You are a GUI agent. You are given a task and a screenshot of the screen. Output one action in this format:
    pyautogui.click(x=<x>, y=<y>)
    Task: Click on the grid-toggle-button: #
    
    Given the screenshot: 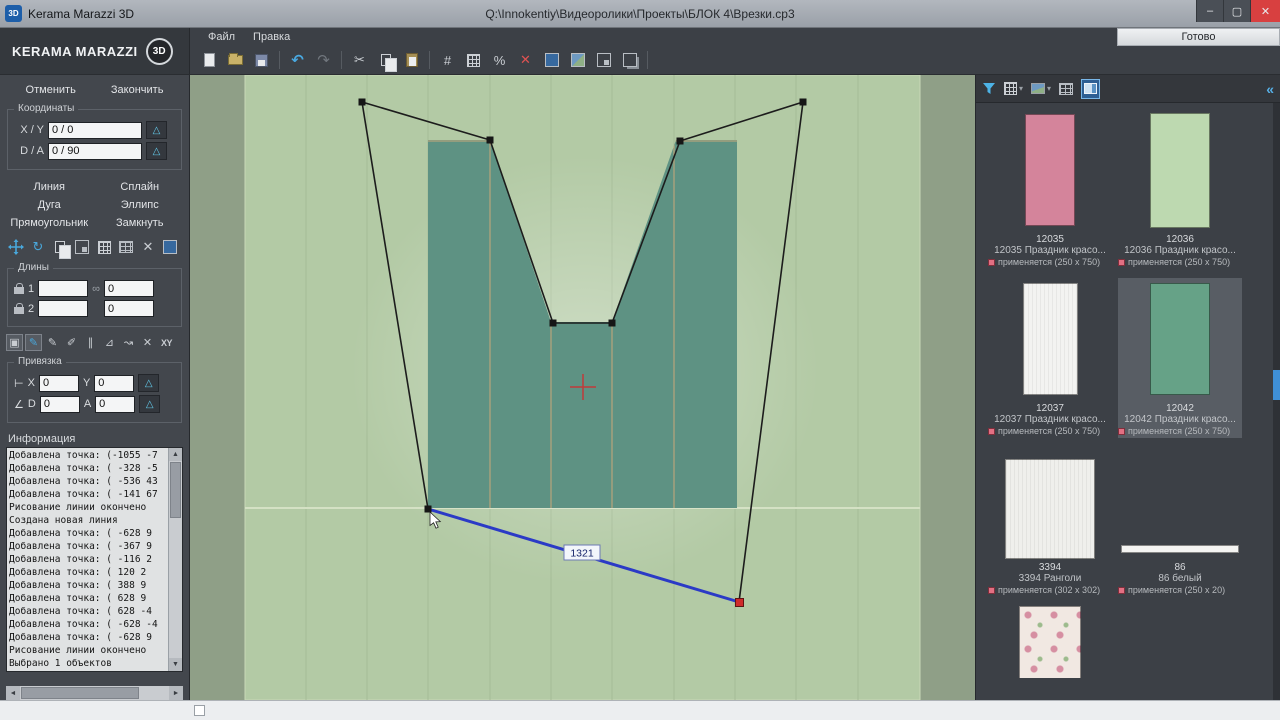 What is the action you would take?
    pyautogui.click(x=447, y=60)
    